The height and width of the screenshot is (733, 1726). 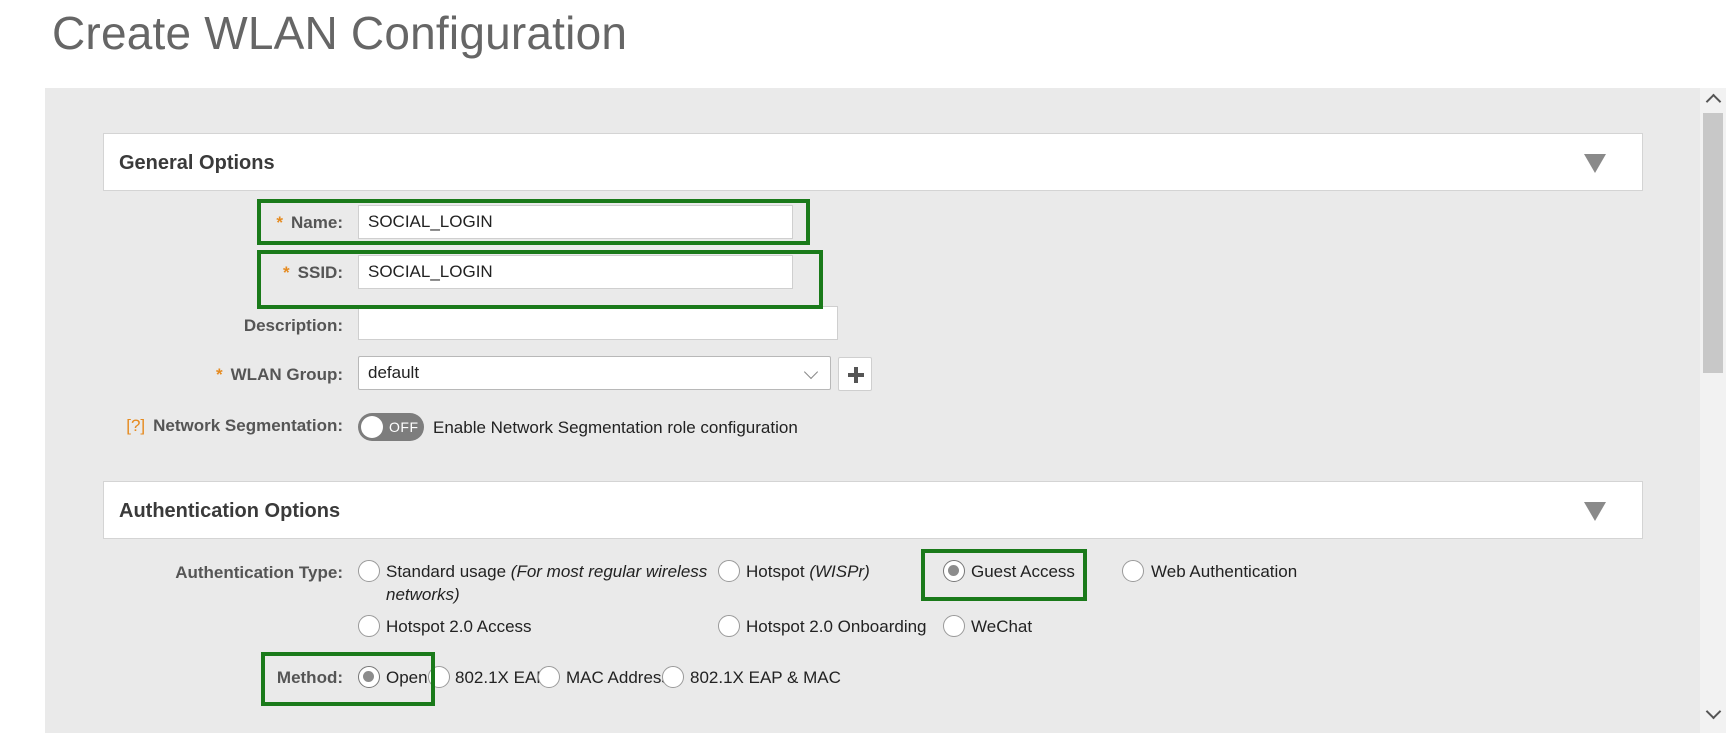 What do you see at coordinates (309, 222) in the screenshot?
I see `name-label: * Name:` at bounding box center [309, 222].